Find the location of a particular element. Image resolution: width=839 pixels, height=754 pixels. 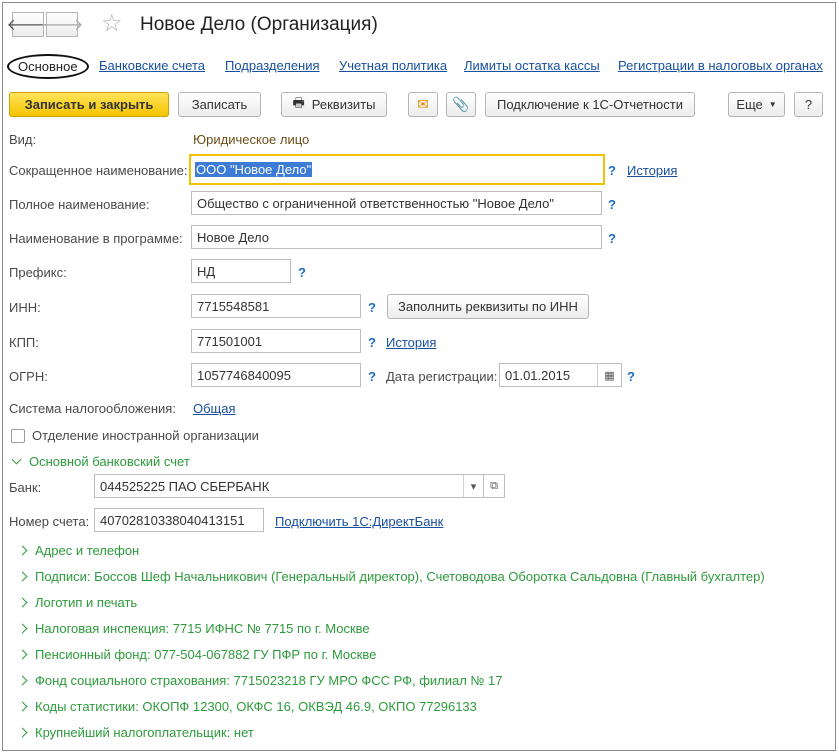

reg-date-input: 01.01.2015 ▦ is located at coordinates (560, 375).